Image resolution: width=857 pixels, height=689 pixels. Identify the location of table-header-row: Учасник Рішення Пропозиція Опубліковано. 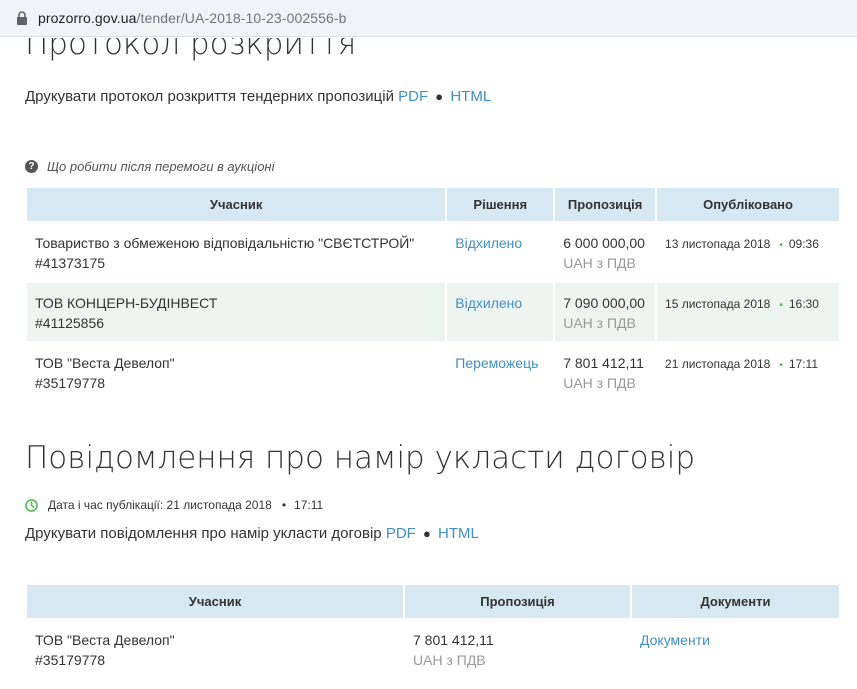
(433, 204).